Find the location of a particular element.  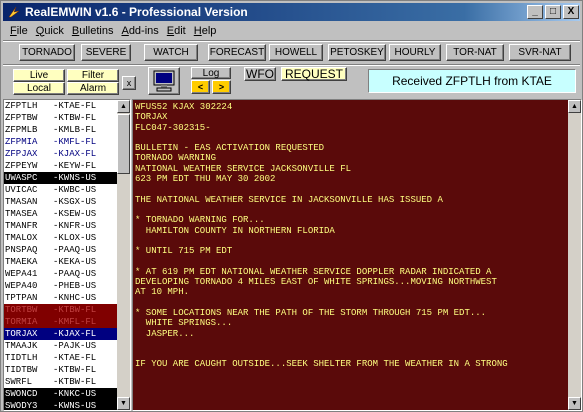

list-item: UVICAC -KWBC-US is located at coordinates (67, 190).